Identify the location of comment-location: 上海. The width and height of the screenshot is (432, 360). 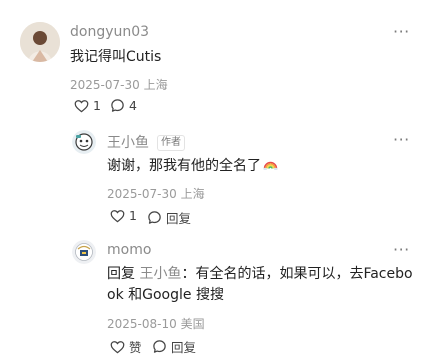
(155, 85).